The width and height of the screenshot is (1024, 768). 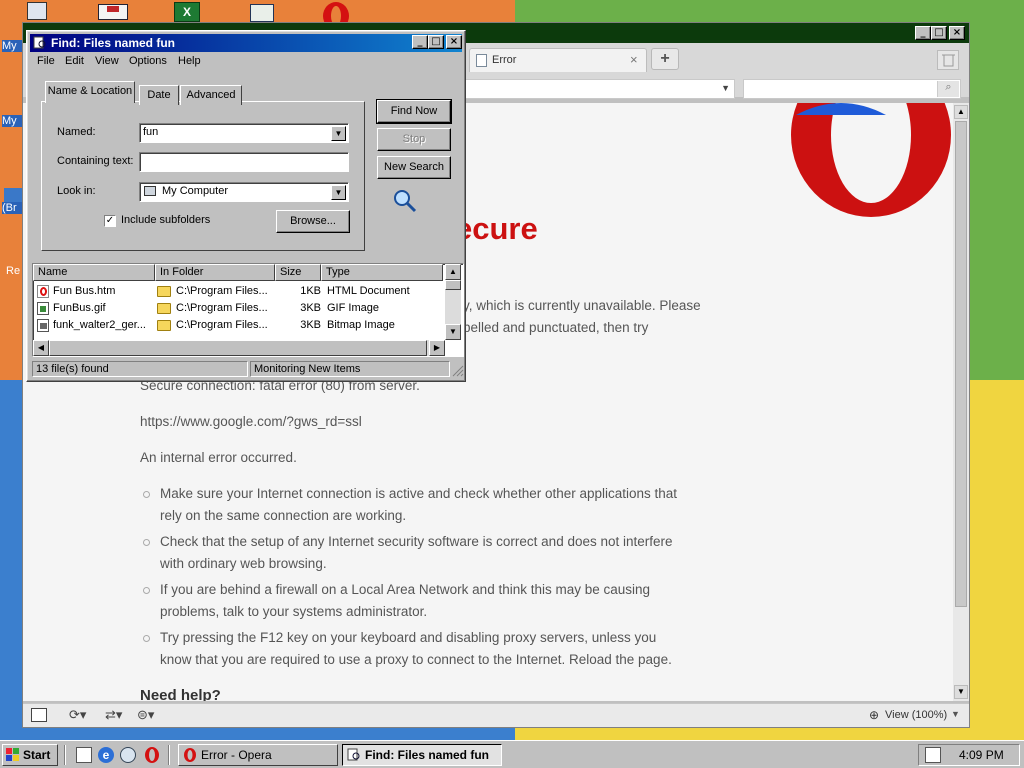 I want to click on opera-tab-error: Error ×, so click(x=558, y=60).